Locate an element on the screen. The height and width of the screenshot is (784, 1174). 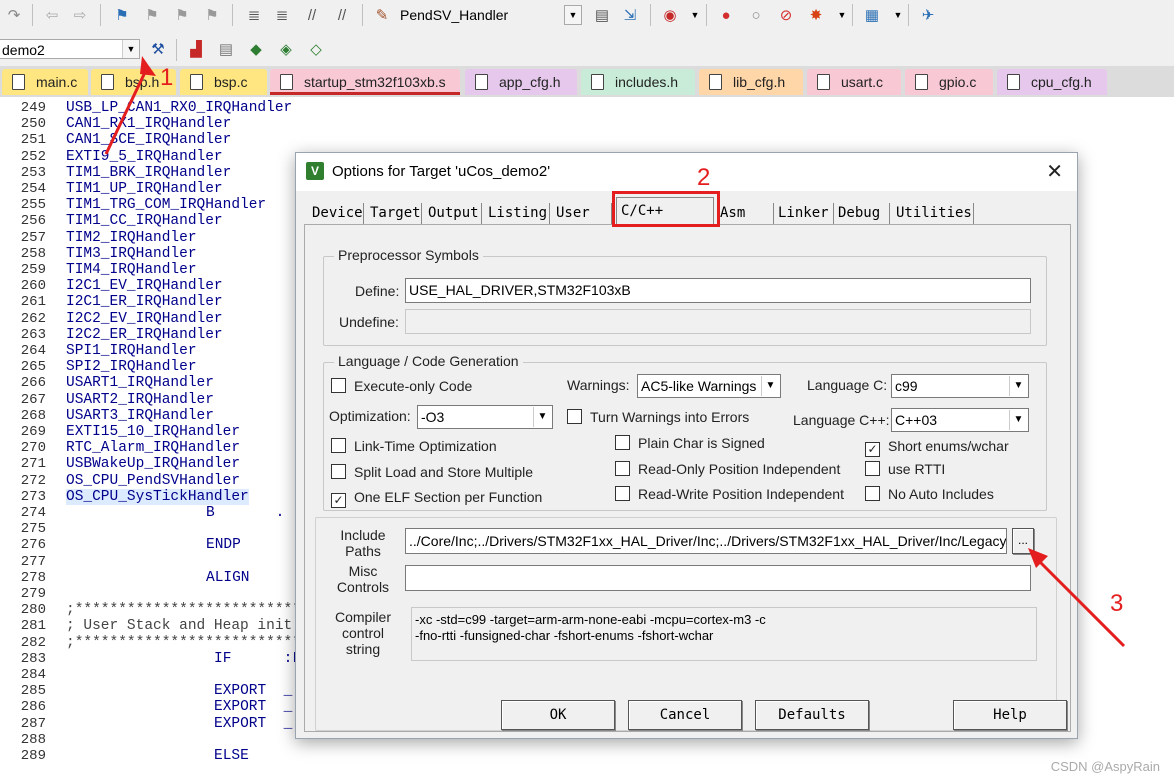
find-icon: ▤ is located at coordinates (602, 15).